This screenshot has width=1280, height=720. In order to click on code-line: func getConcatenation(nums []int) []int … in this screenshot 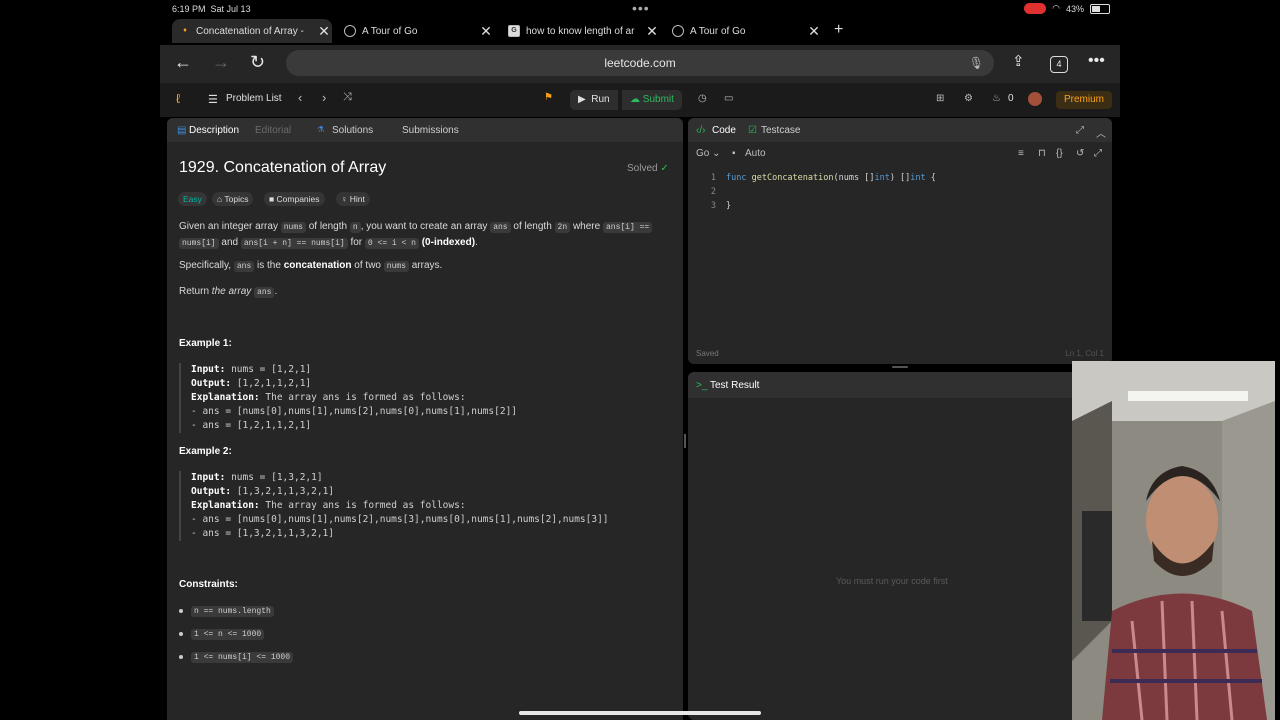, I will do `click(831, 178)`.